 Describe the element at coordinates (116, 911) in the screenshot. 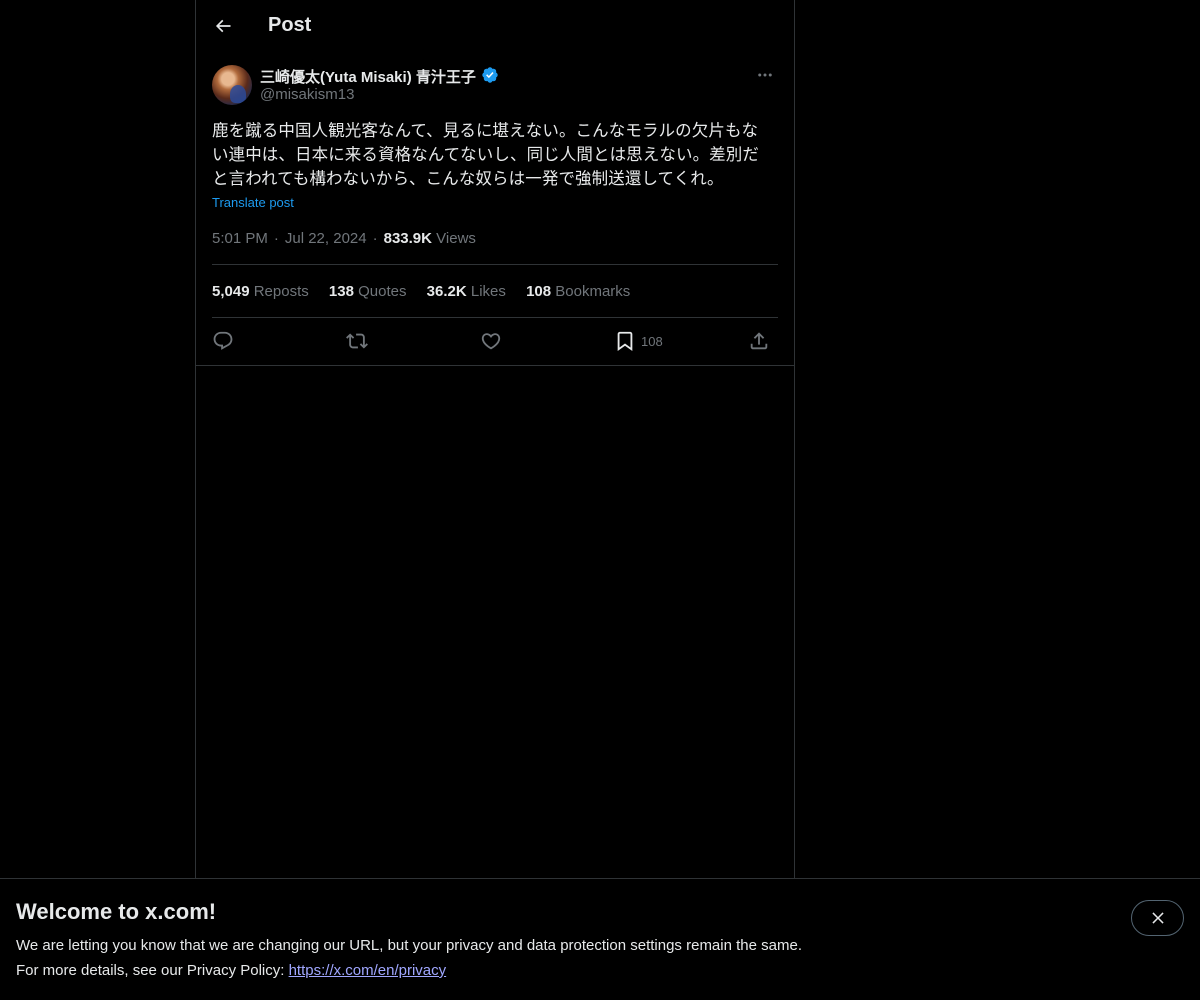

I see `banner-title: Welcome to x.com!` at that location.